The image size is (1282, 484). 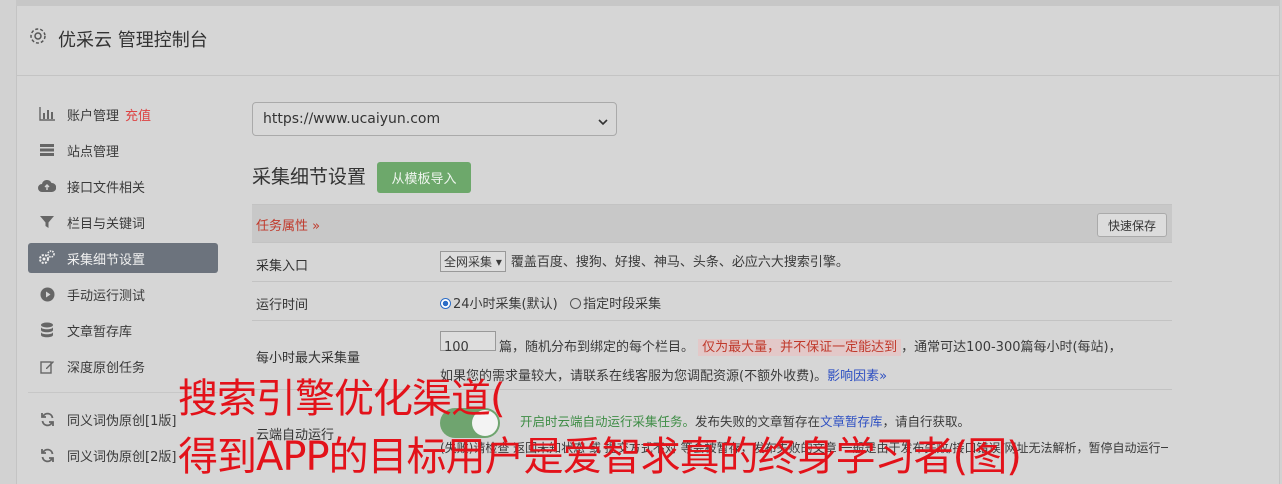 I want to click on row-entry: 采集入口 全网采集 ▾ 覆盖百度、搜狗、好搜、神马、头条、必应六大搜索引擎。, so click(x=712, y=261).